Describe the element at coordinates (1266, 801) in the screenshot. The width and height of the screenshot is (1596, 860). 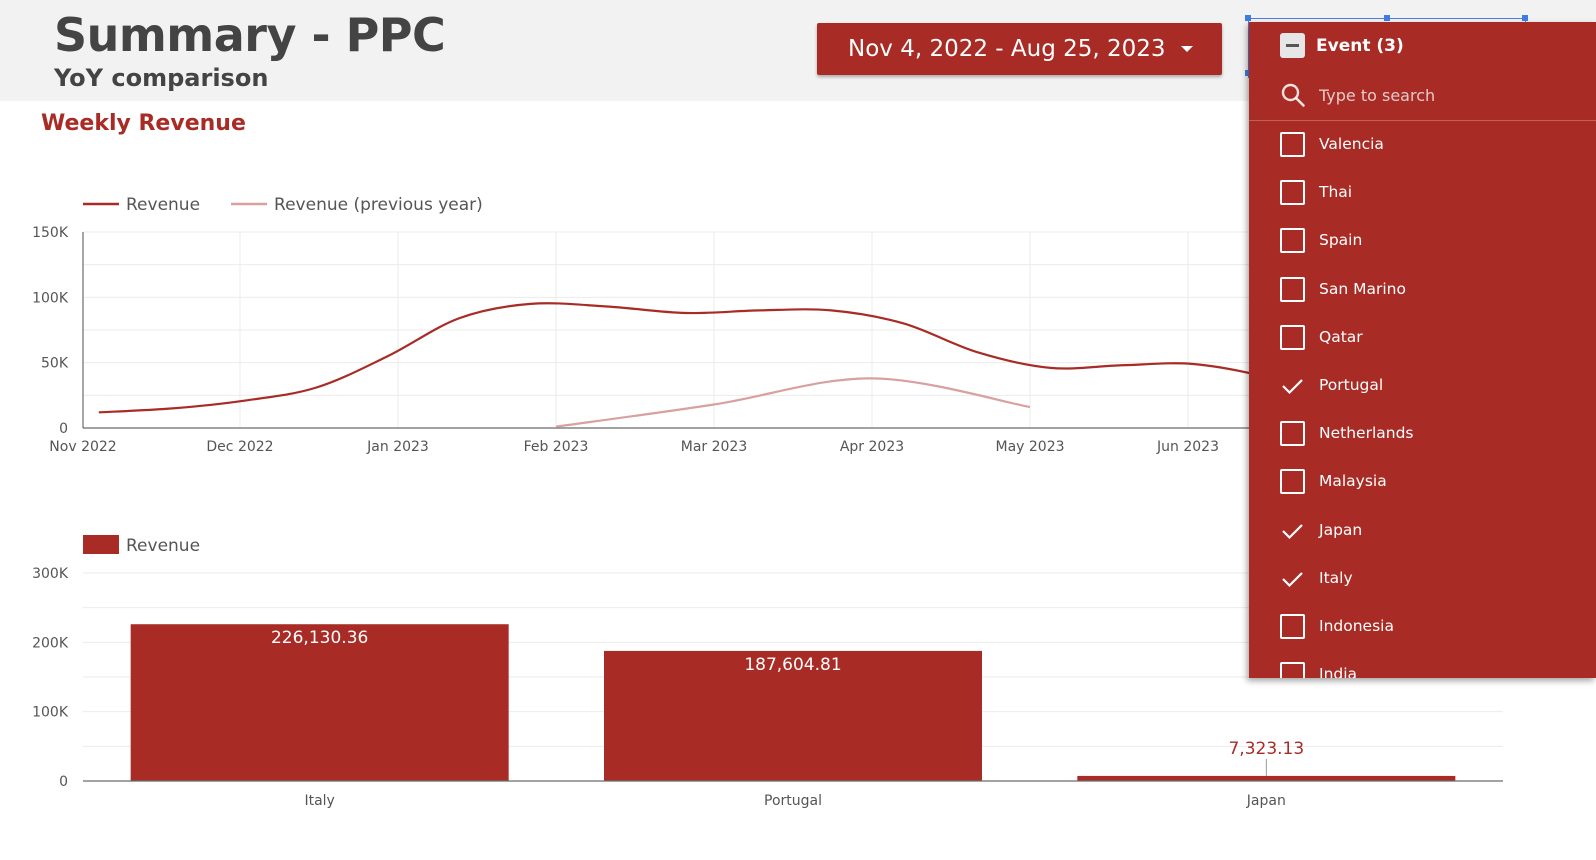
I see `x-tick-label: Japan` at that location.